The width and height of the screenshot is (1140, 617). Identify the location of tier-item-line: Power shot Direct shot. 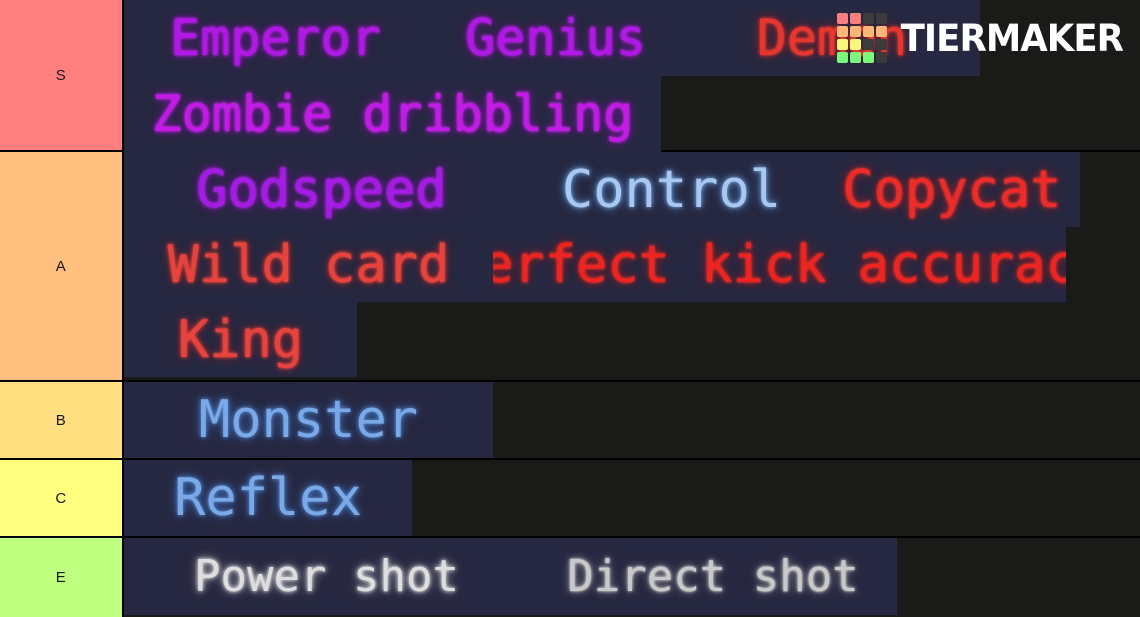
(632, 576).